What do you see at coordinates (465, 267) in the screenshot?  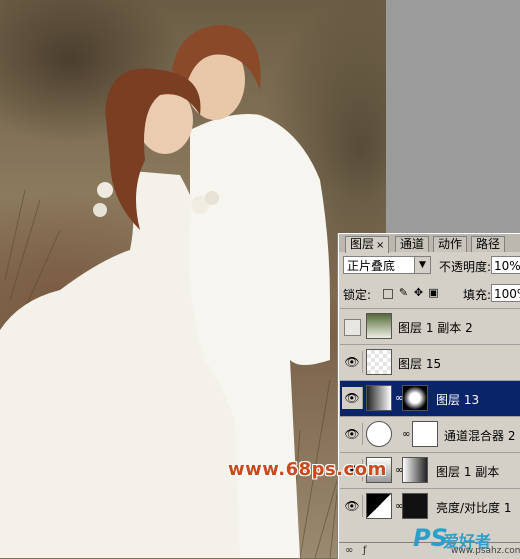 I see `opacity-label: 不透明度:` at bounding box center [465, 267].